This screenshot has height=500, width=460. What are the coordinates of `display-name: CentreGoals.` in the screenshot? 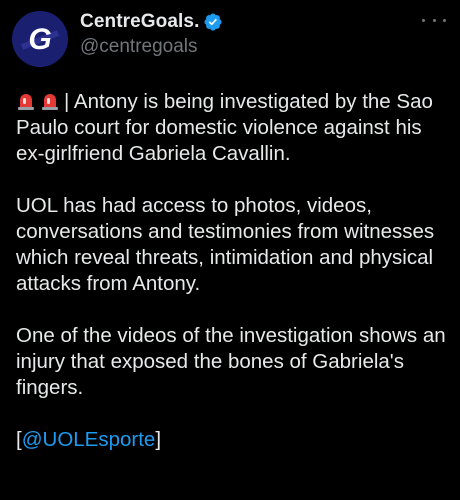 It's located at (139, 22).